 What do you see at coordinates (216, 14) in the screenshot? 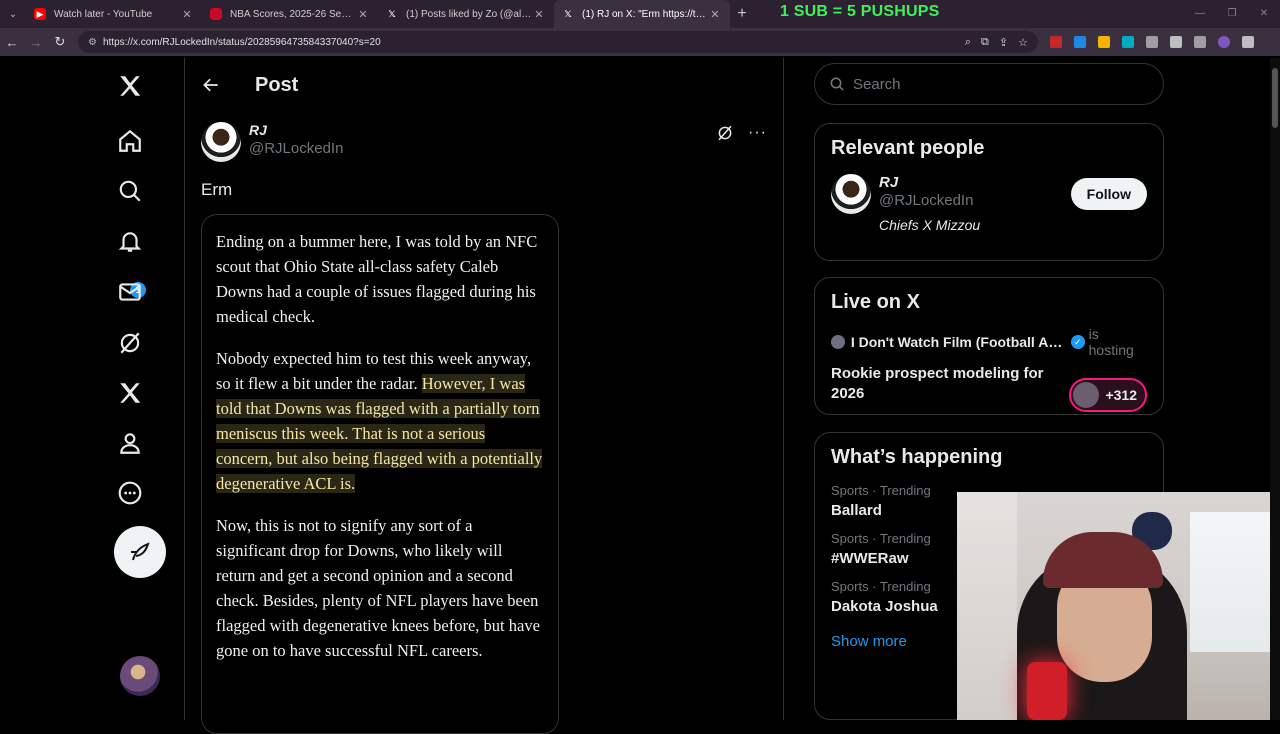
I see `nba-icon` at bounding box center [216, 14].